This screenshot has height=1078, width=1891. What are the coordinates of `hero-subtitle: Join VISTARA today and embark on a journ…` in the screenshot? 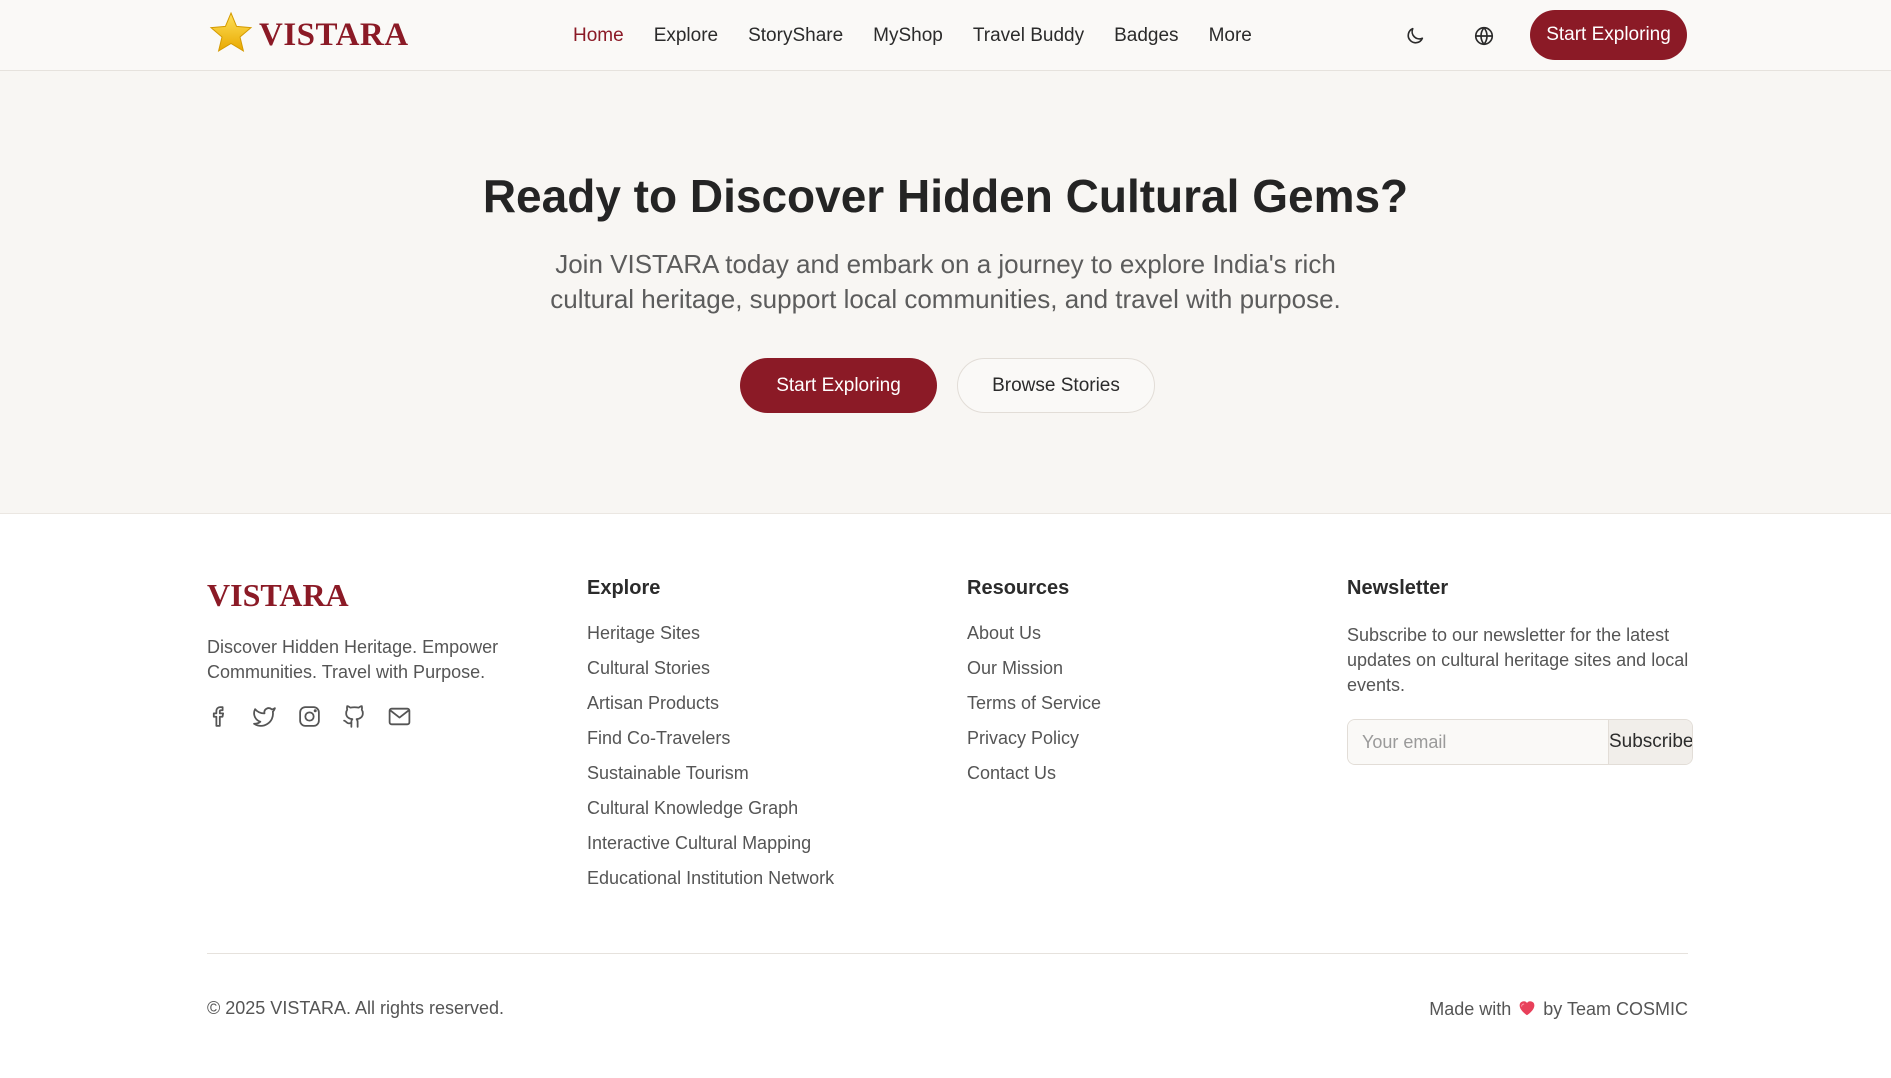 It's located at (945, 281).